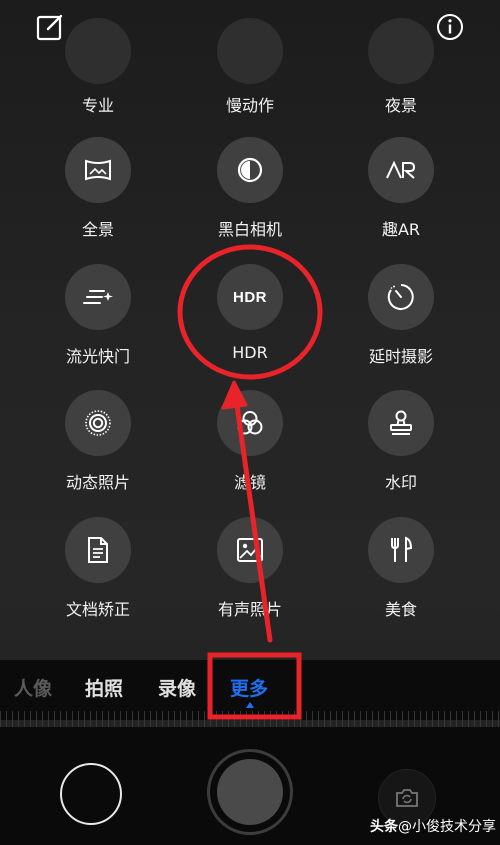 Image resolution: width=500 pixels, height=845 pixels. Describe the element at coordinates (250, 352) in the screenshot. I see `mode-label: HDR` at that location.